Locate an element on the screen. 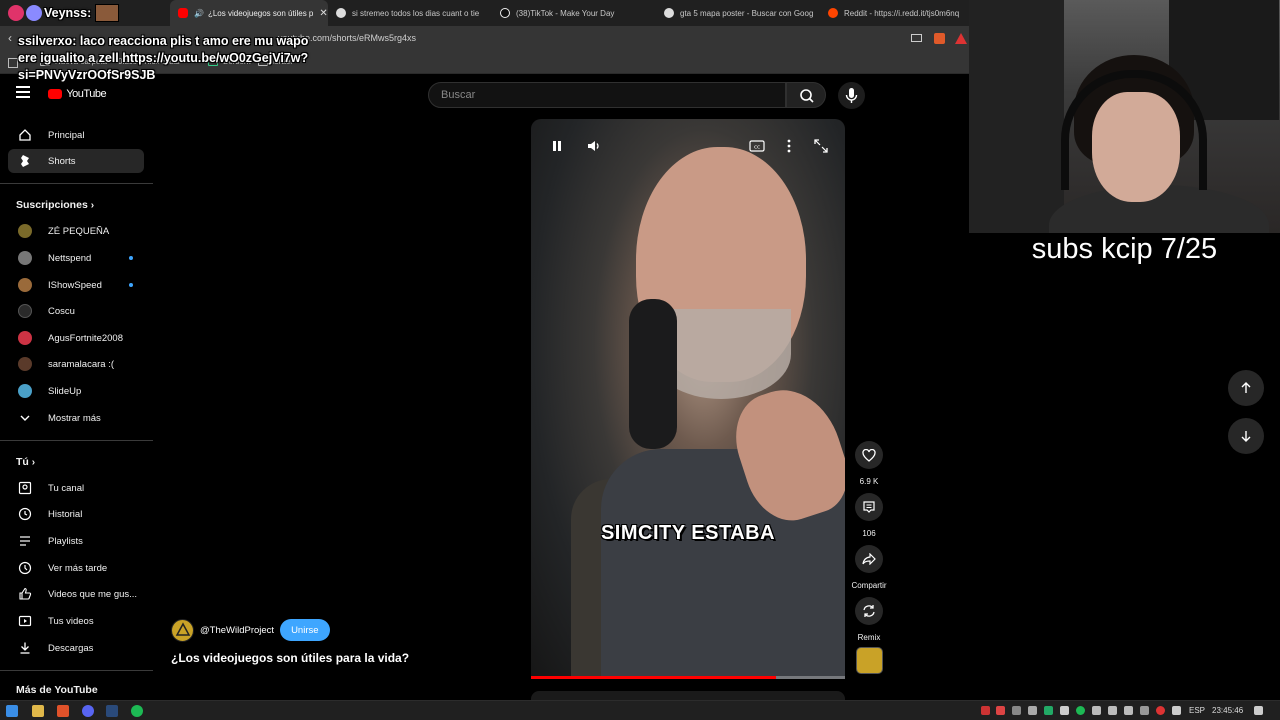 This screenshot has height=720, width=1280. sidebar-item-shorts: Shorts is located at coordinates (76, 161).